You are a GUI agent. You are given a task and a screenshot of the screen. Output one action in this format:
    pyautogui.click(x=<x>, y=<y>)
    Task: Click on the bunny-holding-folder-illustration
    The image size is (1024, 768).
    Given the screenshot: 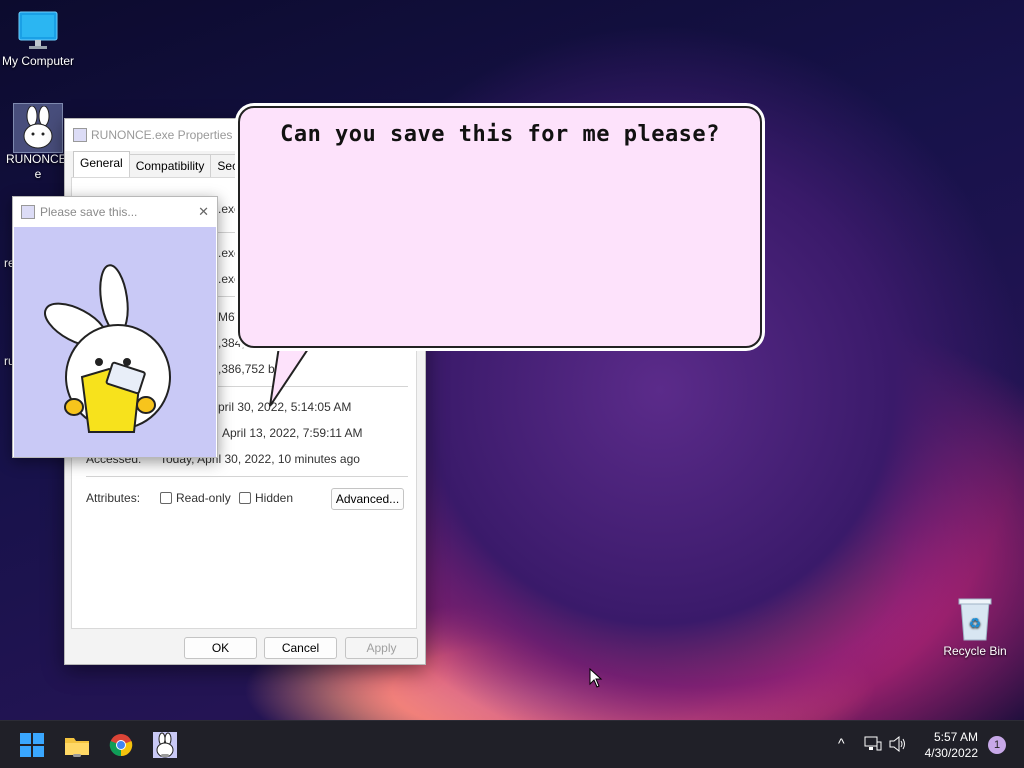 What is the action you would take?
    pyautogui.click(x=107, y=348)
    